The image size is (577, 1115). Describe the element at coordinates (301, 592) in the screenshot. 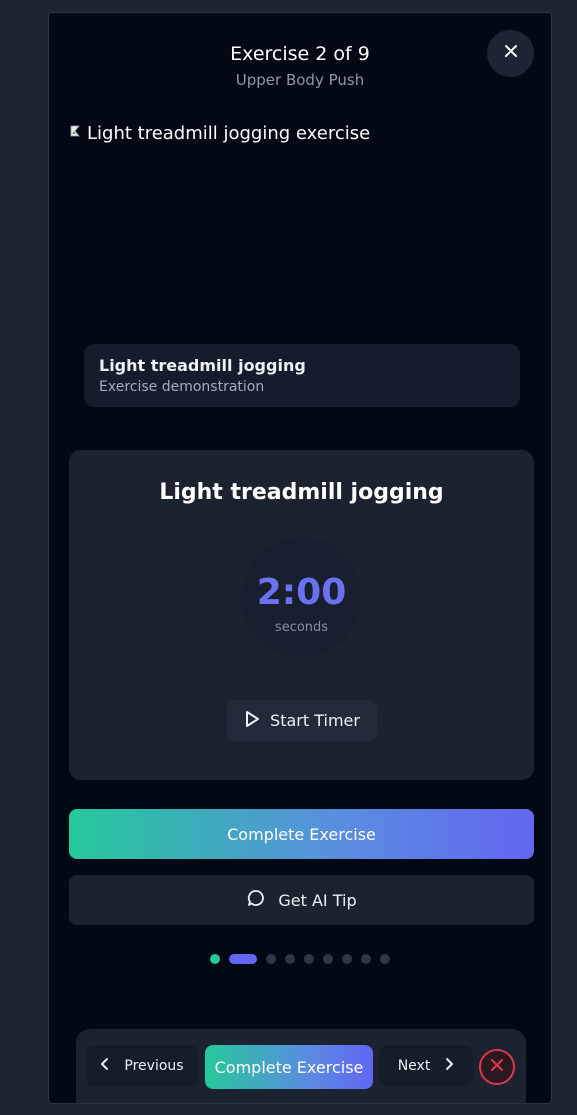

I see `timer-value: 2:00` at that location.